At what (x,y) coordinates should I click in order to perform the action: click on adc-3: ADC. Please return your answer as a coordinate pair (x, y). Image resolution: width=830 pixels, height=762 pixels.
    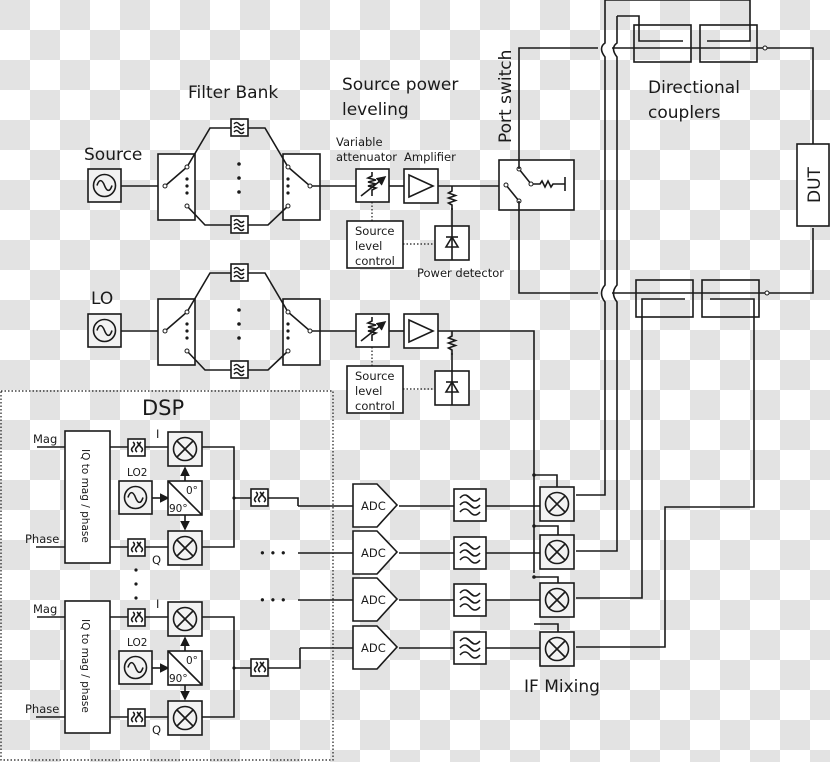
    Looking at the image, I should click on (375, 599).